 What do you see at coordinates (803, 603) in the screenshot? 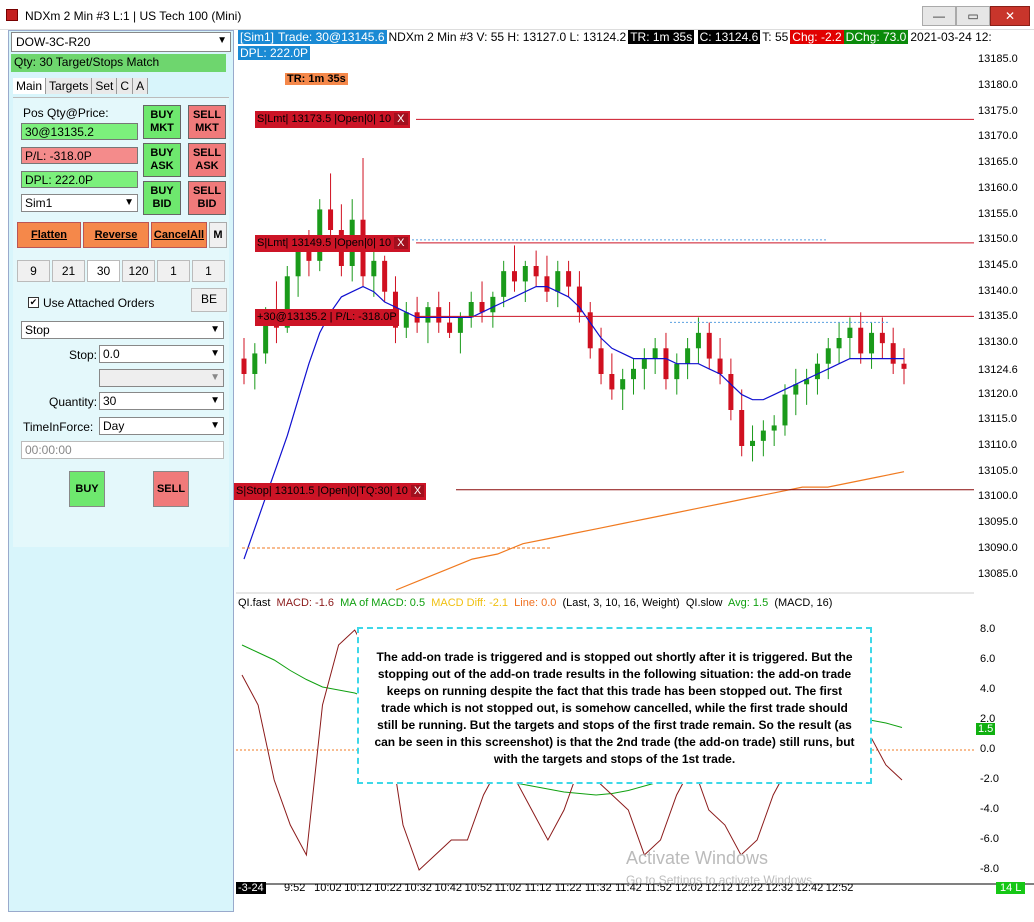
I see `ind-label-macd16: (MACD, 16)` at bounding box center [803, 603].